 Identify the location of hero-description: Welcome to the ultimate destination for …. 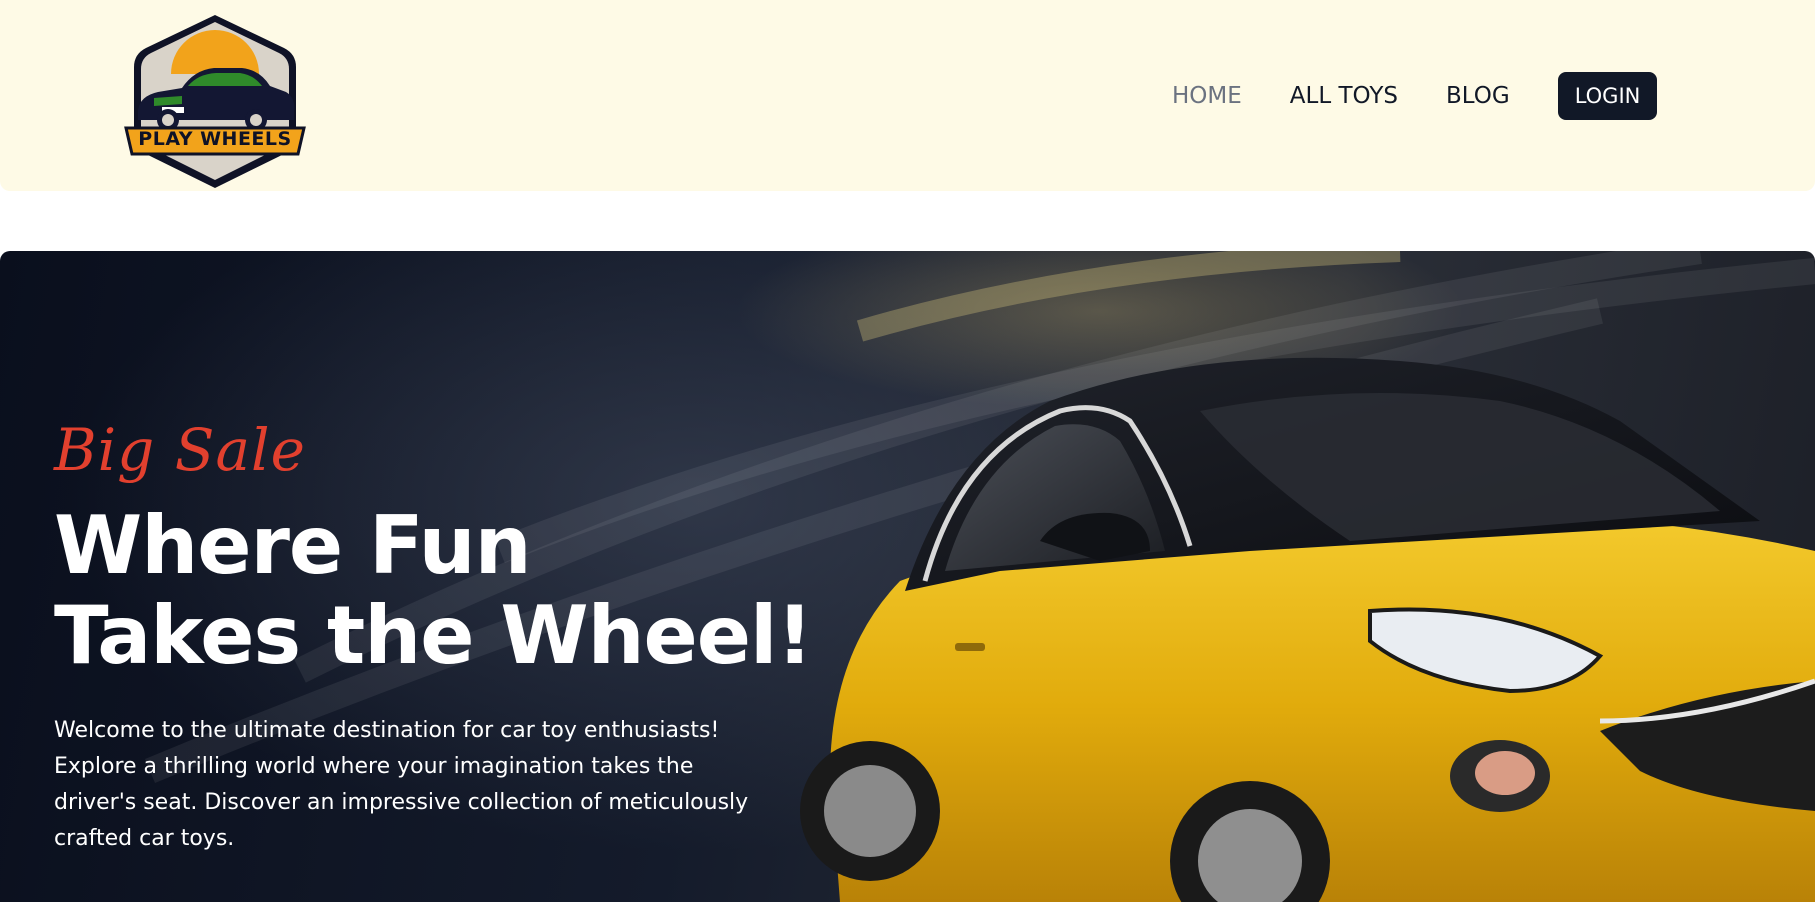
(401, 784).